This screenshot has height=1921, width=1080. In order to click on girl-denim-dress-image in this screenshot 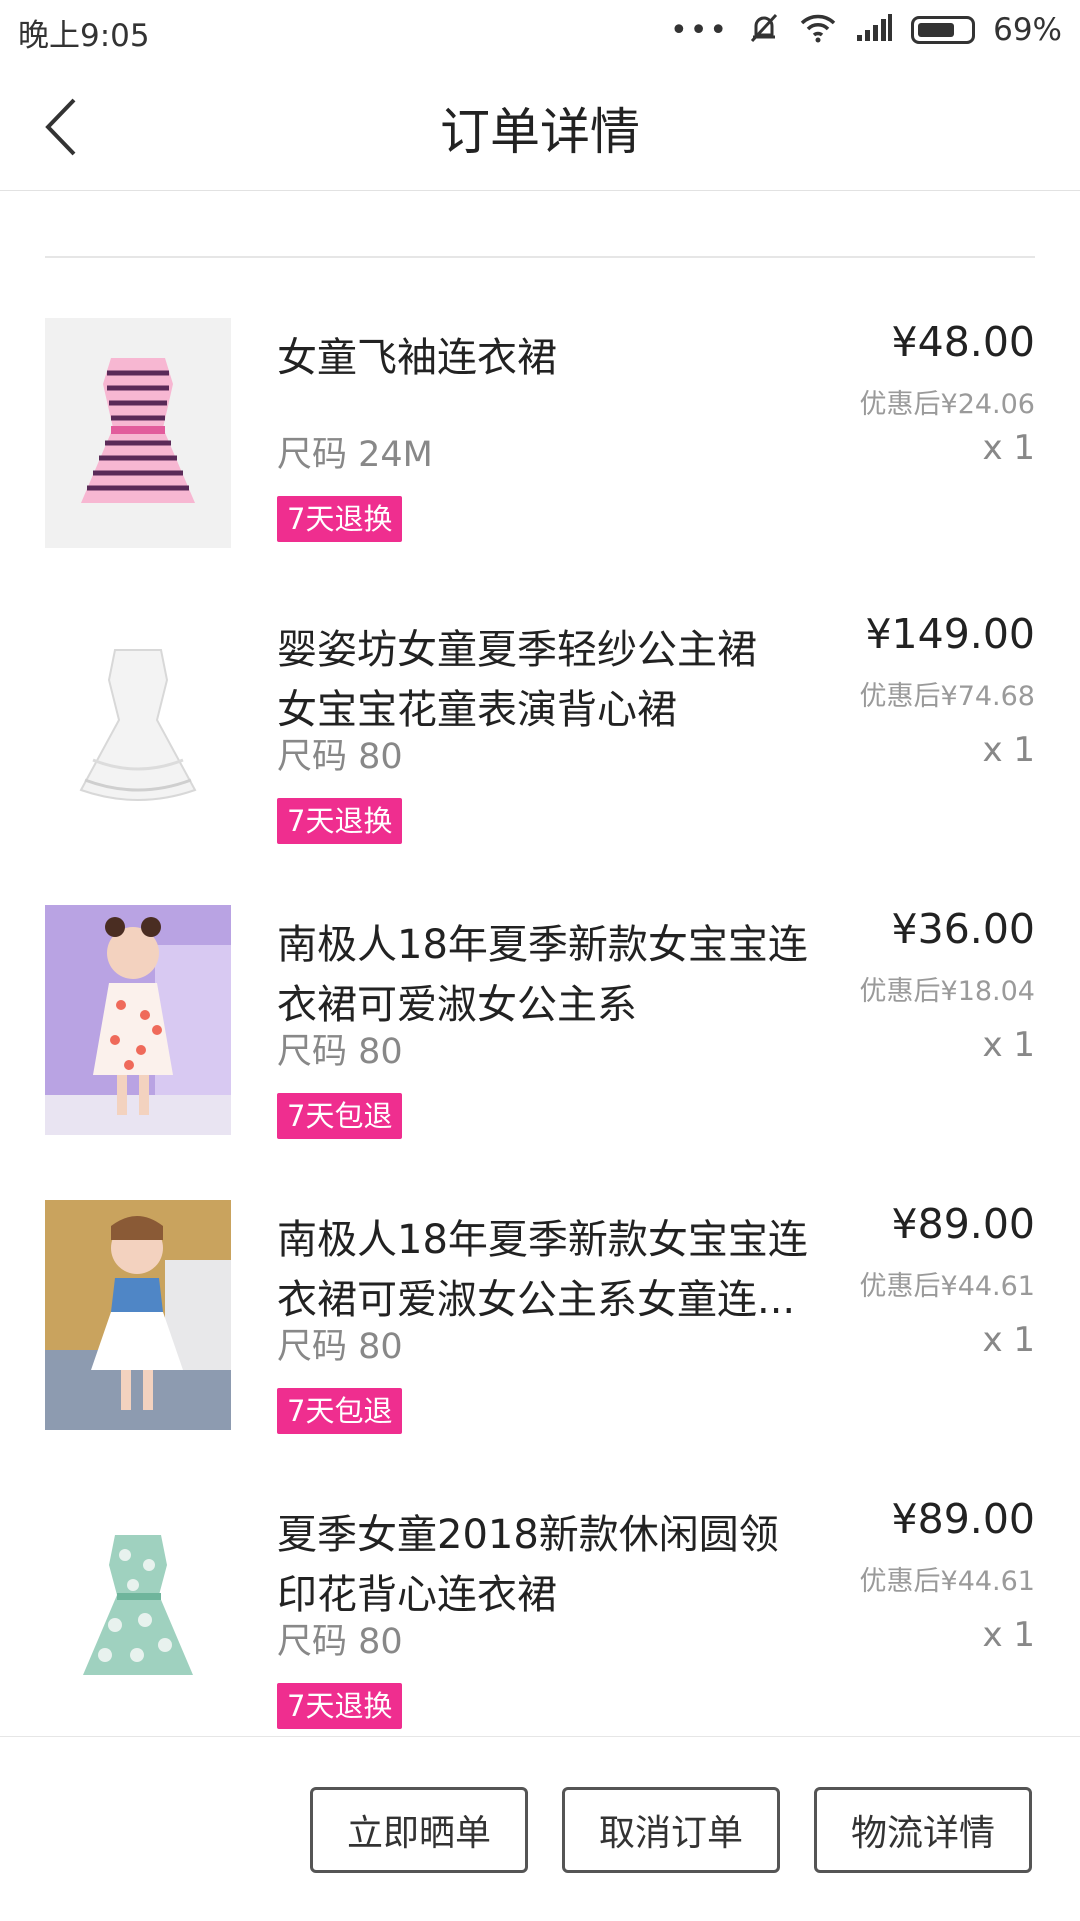, I will do `click(138, 1315)`.